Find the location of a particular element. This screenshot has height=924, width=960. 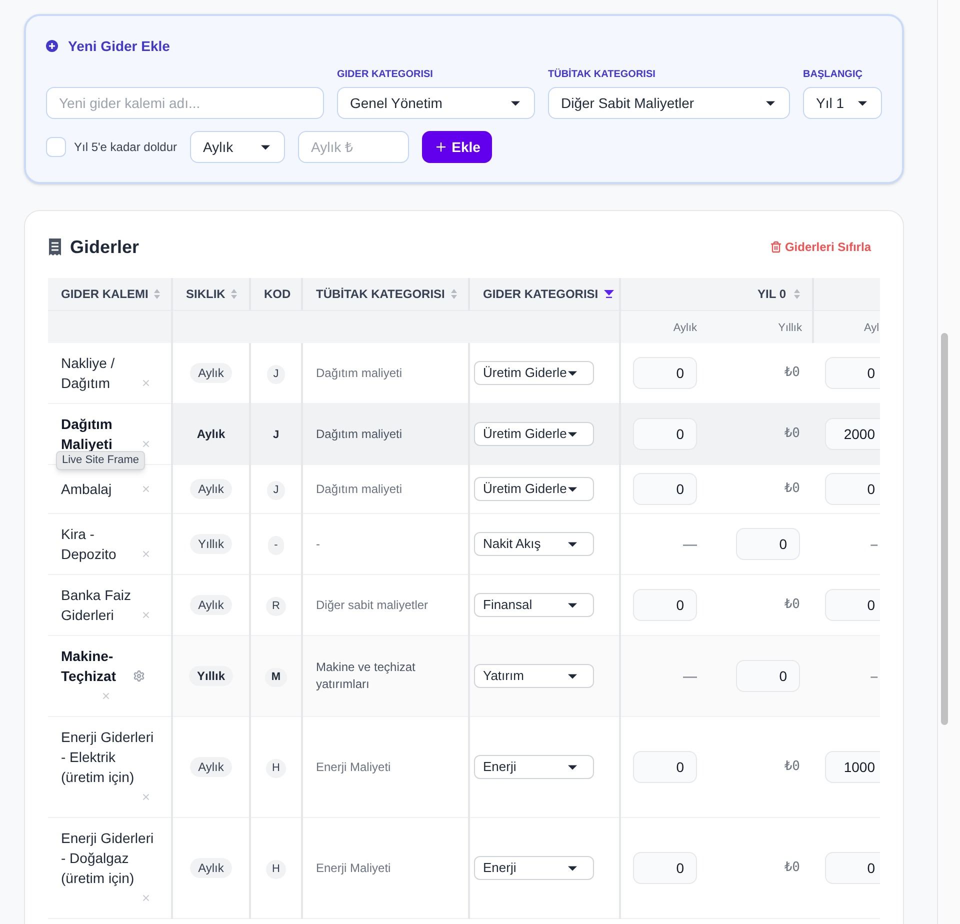

column-header: KOD is located at coordinates (276, 294).